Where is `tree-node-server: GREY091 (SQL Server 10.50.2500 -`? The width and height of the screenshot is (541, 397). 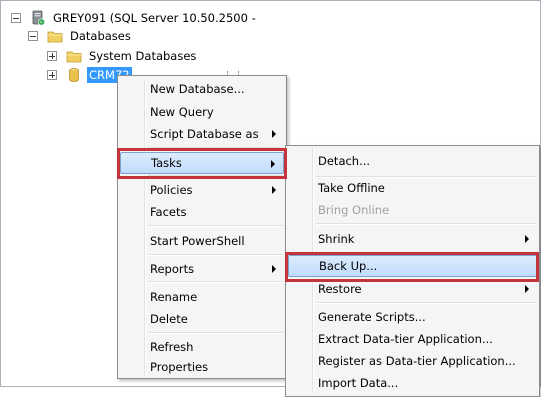
tree-node-server: GREY091 (SQL Server 10.50.2500 - is located at coordinates (134, 18).